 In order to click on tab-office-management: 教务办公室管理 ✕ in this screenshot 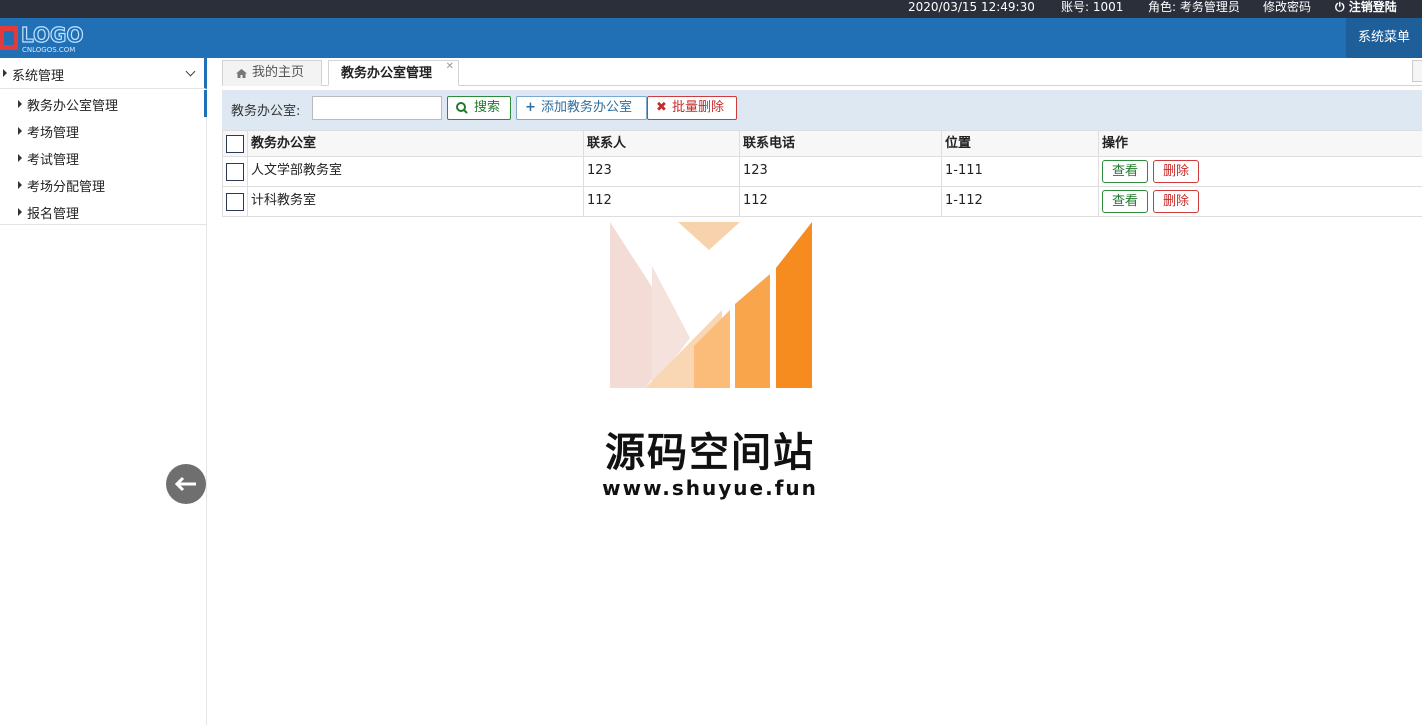, I will do `click(393, 73)`.